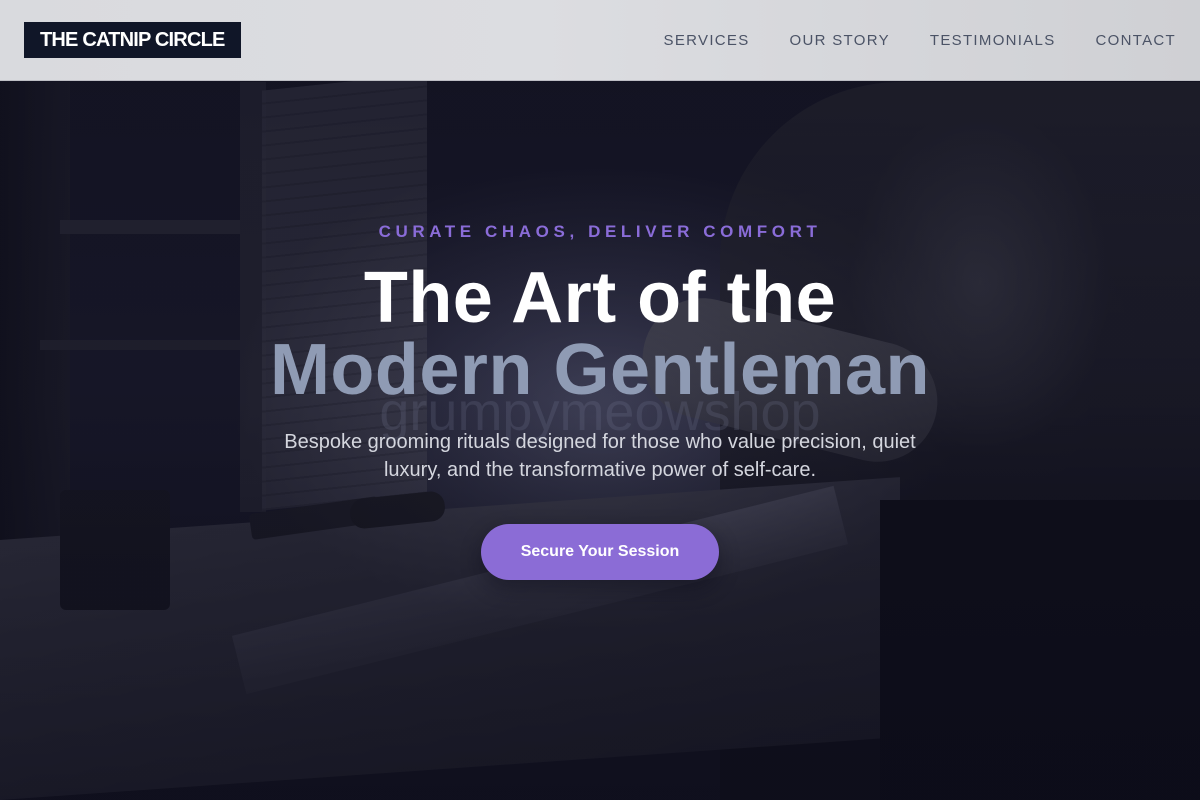  I want to click on hero-eyebrow: CURATE CHAOS, DELIVER COMFORT, so click(600, 231).